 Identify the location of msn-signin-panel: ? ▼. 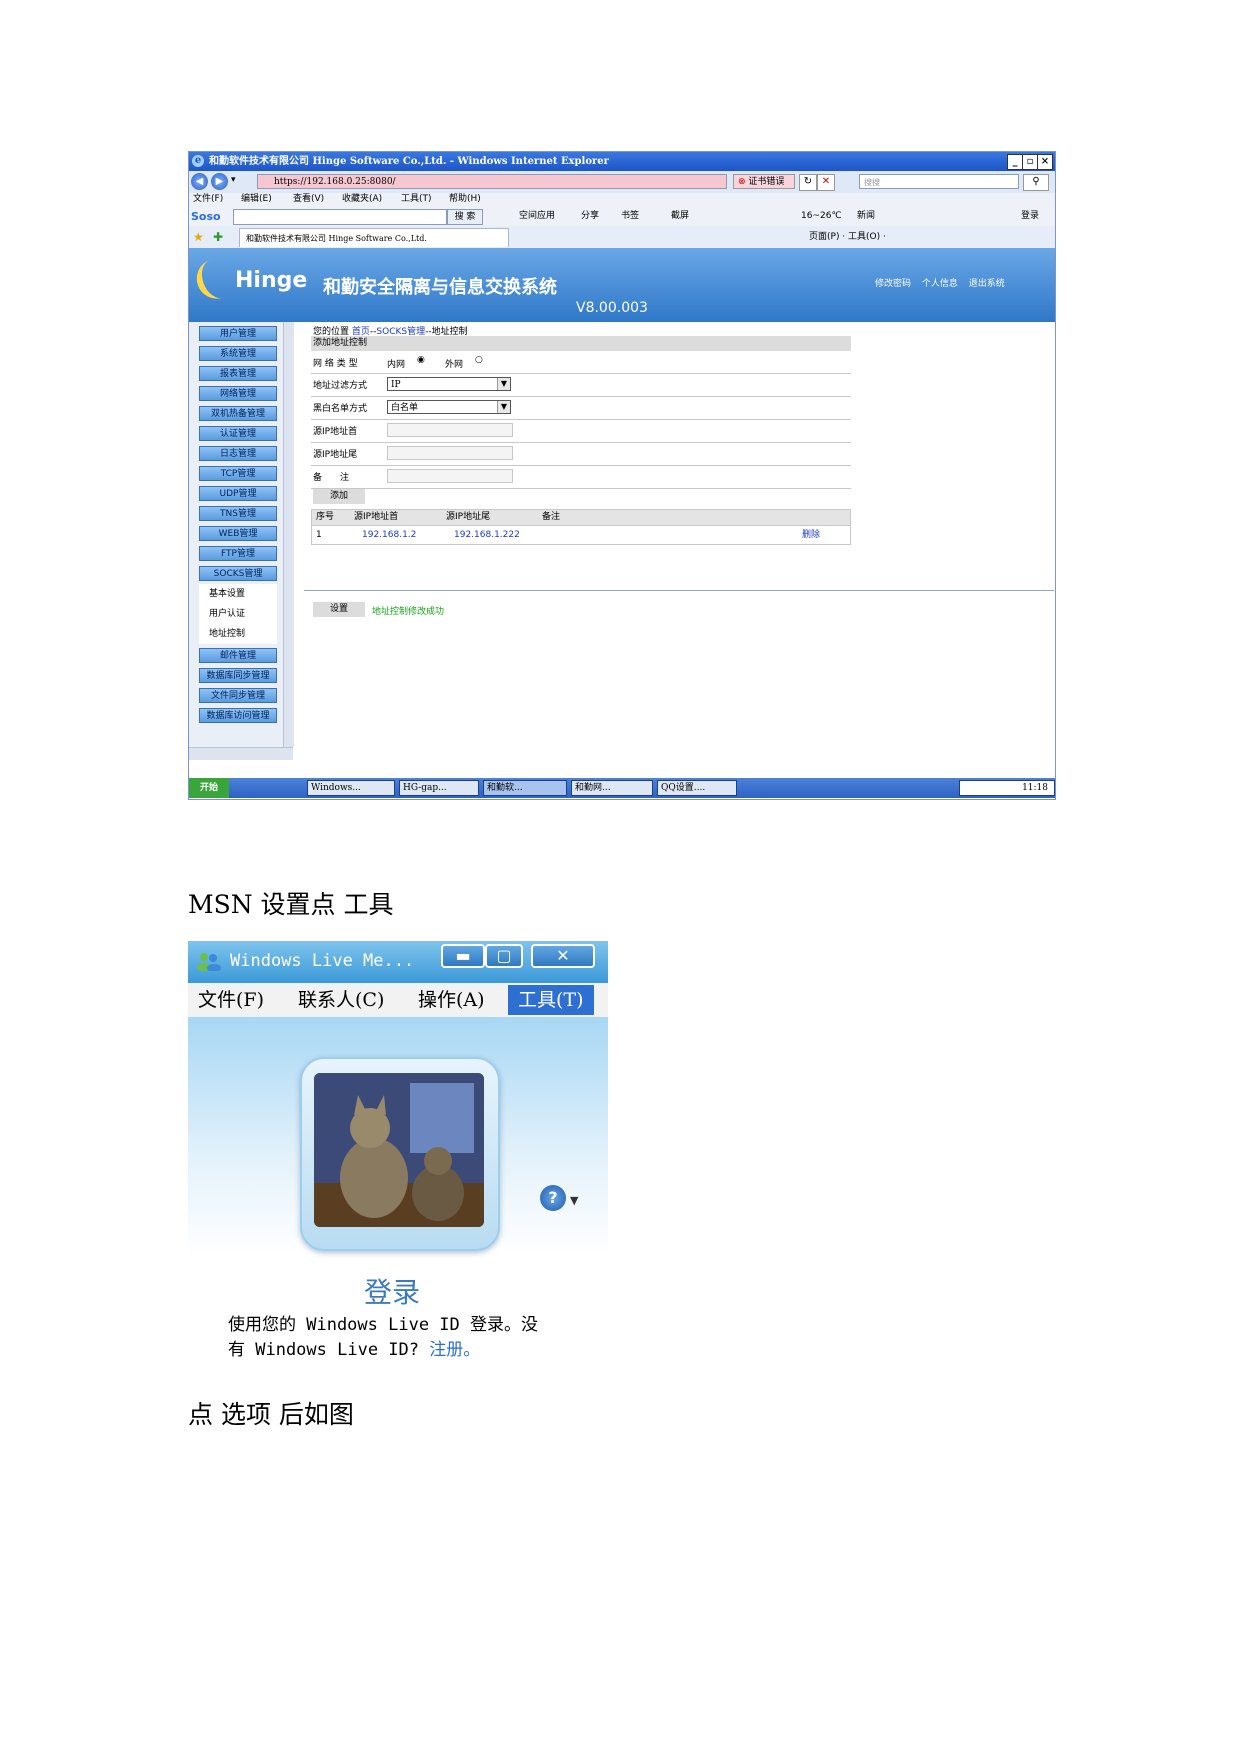
(398, 1136).